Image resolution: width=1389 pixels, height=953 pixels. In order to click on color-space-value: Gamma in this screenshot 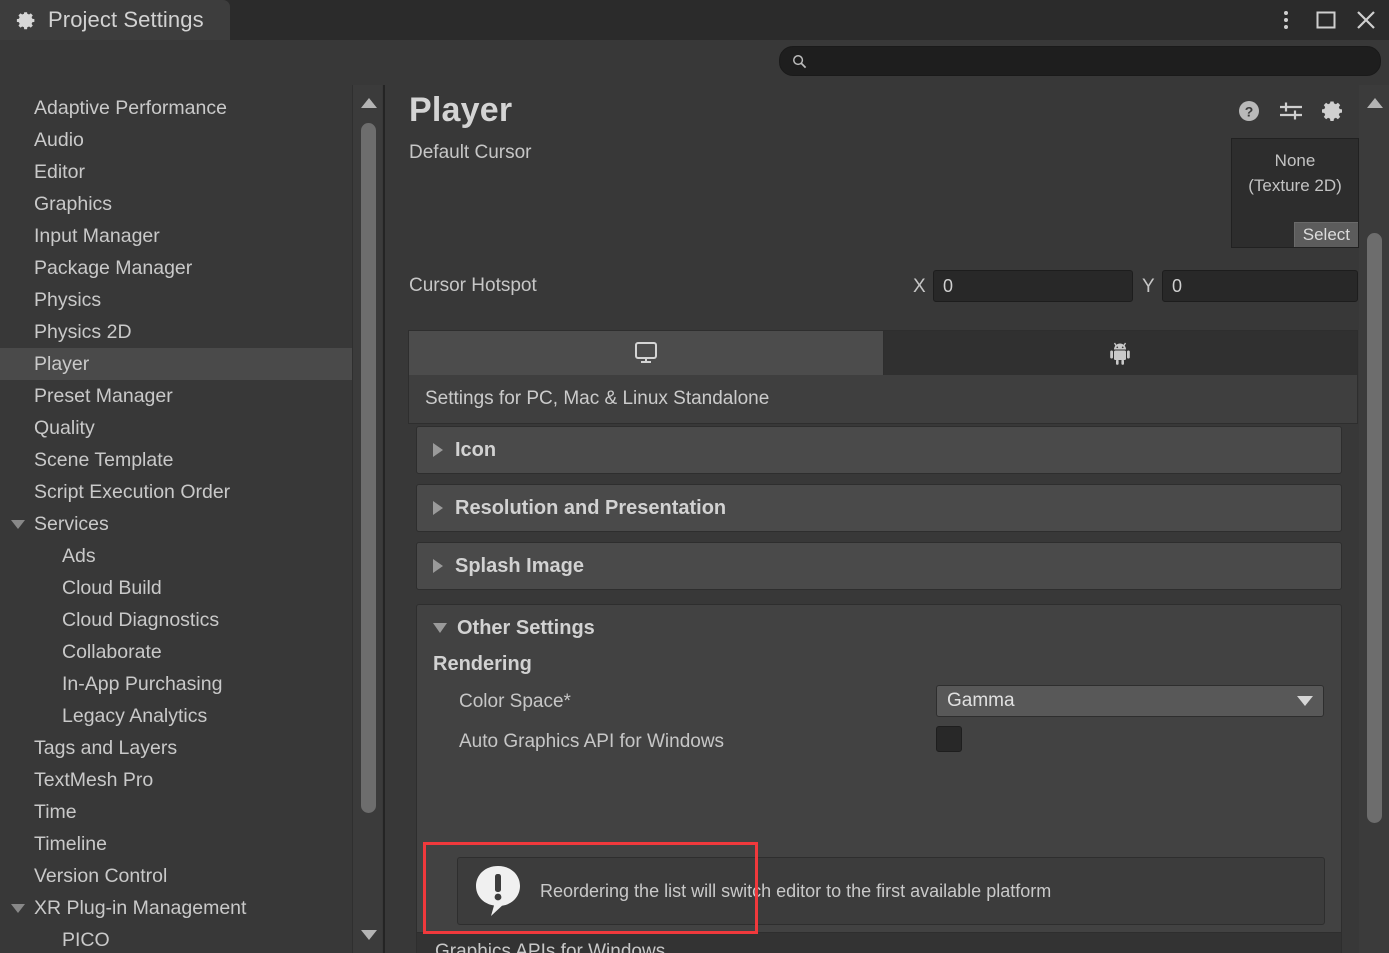, I will do `click(981, 700)`.